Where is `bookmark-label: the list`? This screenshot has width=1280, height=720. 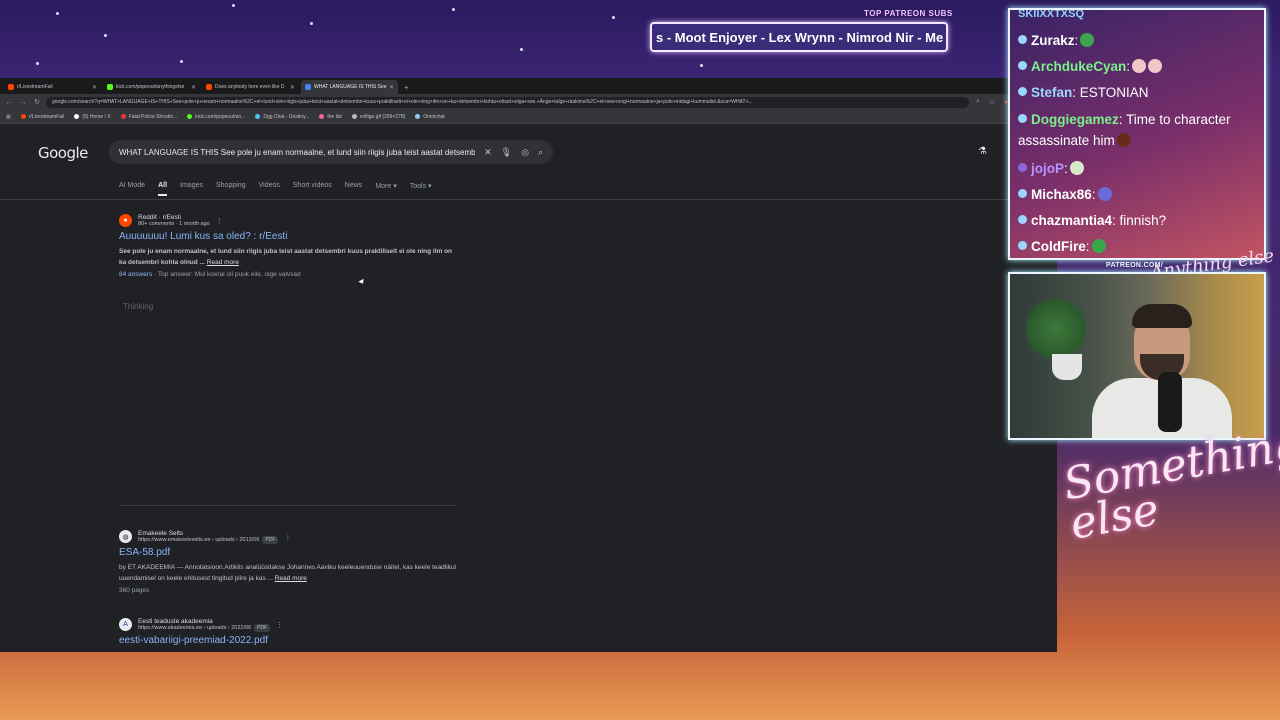
bookmark-label: the list is located at coordinates (334, 116).